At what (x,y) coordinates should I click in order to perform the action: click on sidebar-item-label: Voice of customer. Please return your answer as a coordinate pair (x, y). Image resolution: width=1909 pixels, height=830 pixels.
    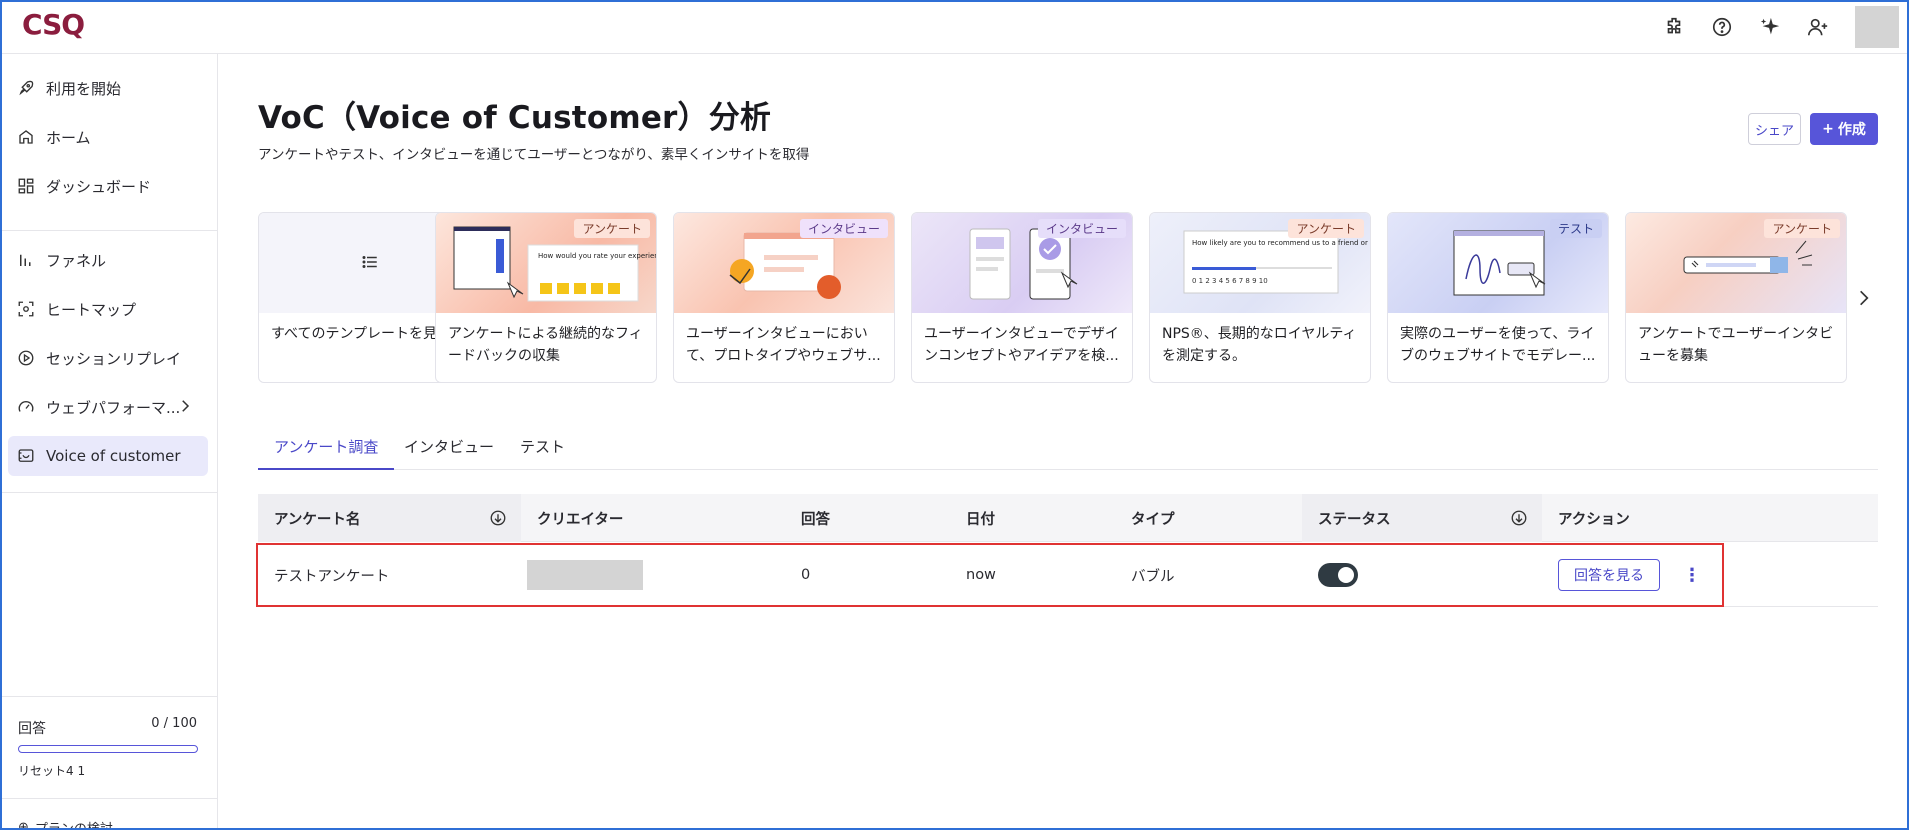
    Looking at the image, I should click on (113, 456).